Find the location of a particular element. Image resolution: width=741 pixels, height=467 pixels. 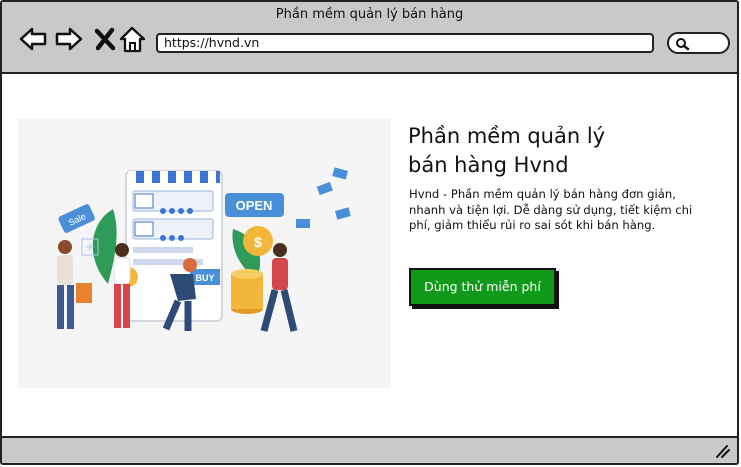

forward-arrow-icon is located at coordinates (69, 39).